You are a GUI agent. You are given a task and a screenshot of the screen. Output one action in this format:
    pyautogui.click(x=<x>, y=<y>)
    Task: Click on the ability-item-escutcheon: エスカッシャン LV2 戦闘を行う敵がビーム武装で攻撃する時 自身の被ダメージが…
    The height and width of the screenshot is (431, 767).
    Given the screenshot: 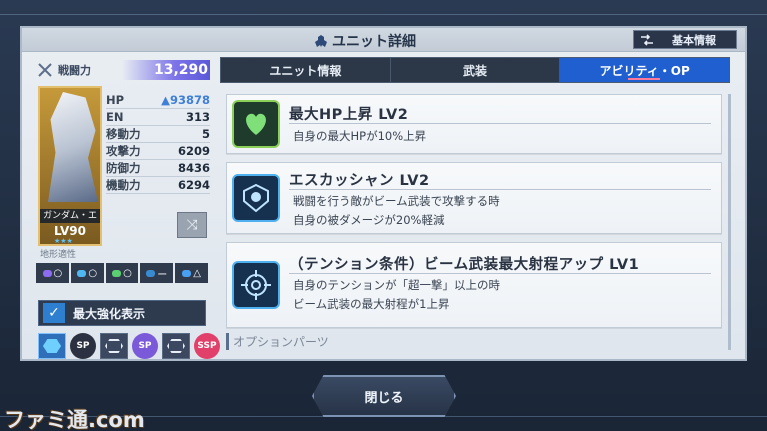 What is the action you would take?
    pyautogui.click(x=474, y=198)
    